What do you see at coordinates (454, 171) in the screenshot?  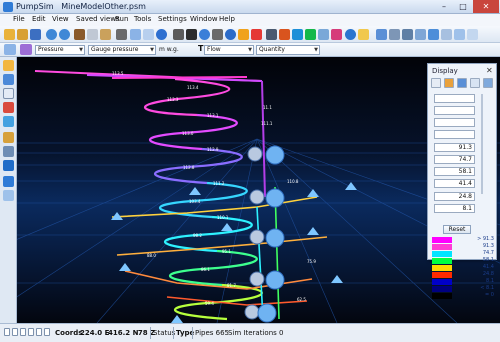 I see `range-value-field: 58.1` at bounding box center [454, 171].